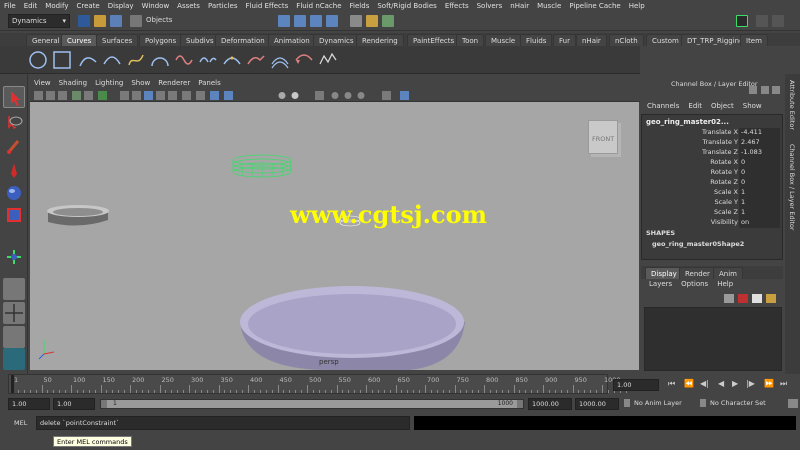 The height and width of the screenshot is (450, 800). I want to click on new-layer-icon, so click(729, 298).